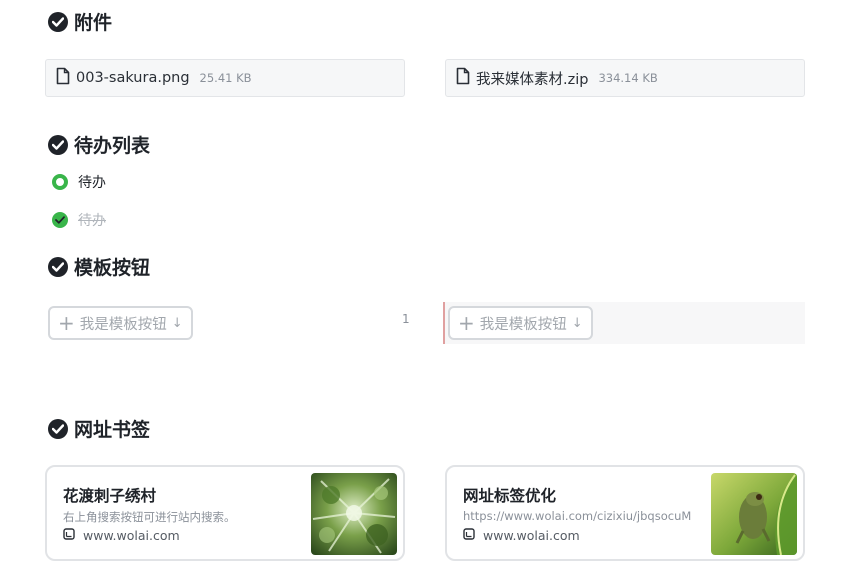 The image size is (861, 573). Describe the element at coordinates (60, 182) in the screenshot. I see `todo-checkbox-unchecked-icon` at that location.